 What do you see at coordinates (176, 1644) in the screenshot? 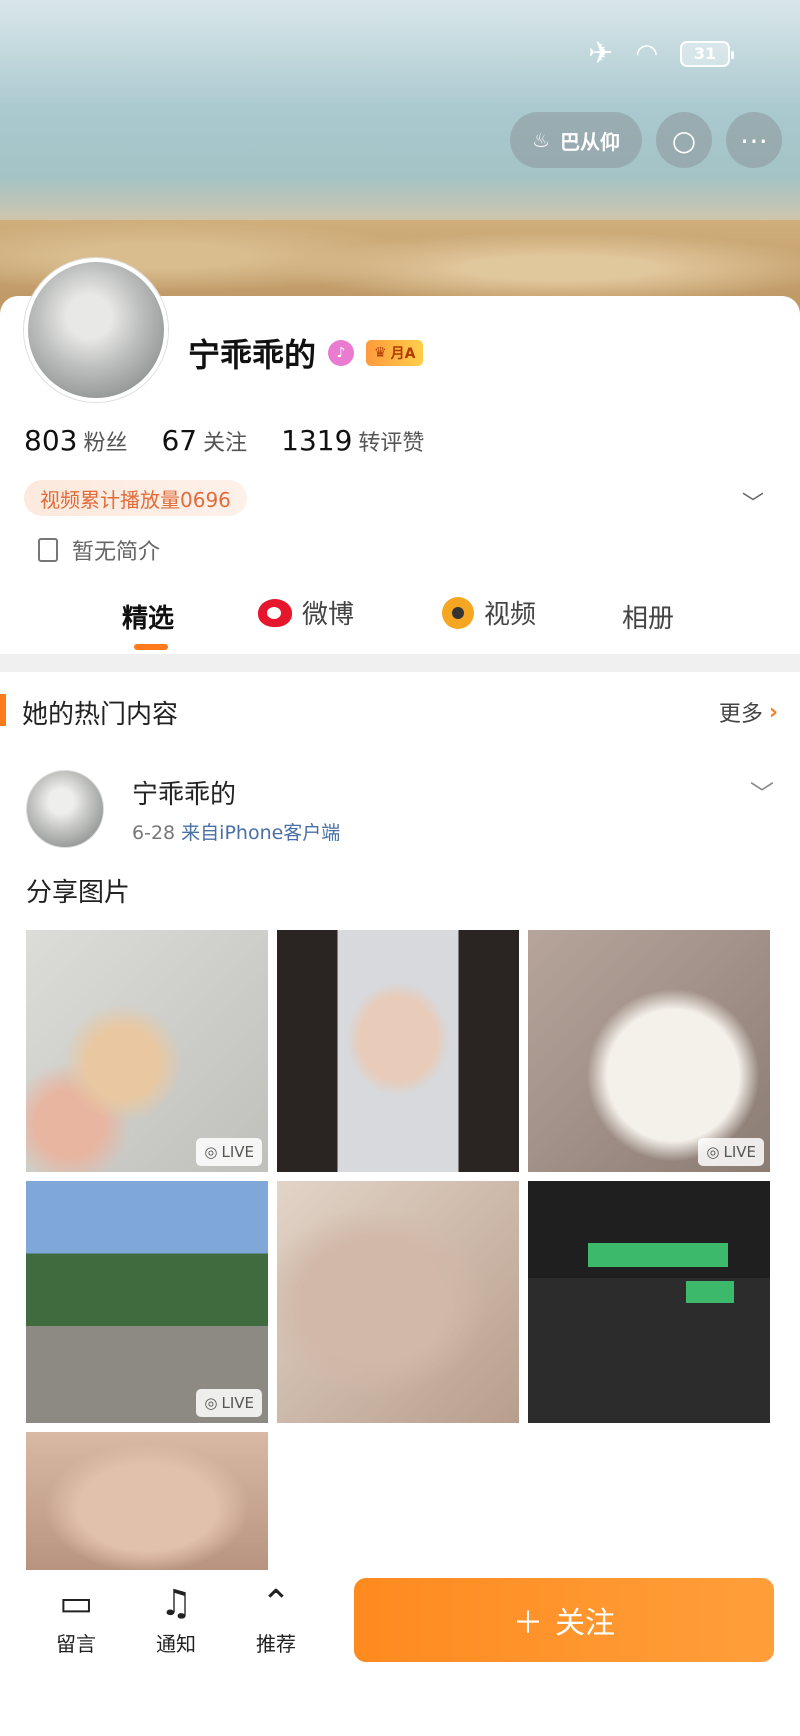
I see `bottom-item-label: 通知` at bounding box center [176, 1644].